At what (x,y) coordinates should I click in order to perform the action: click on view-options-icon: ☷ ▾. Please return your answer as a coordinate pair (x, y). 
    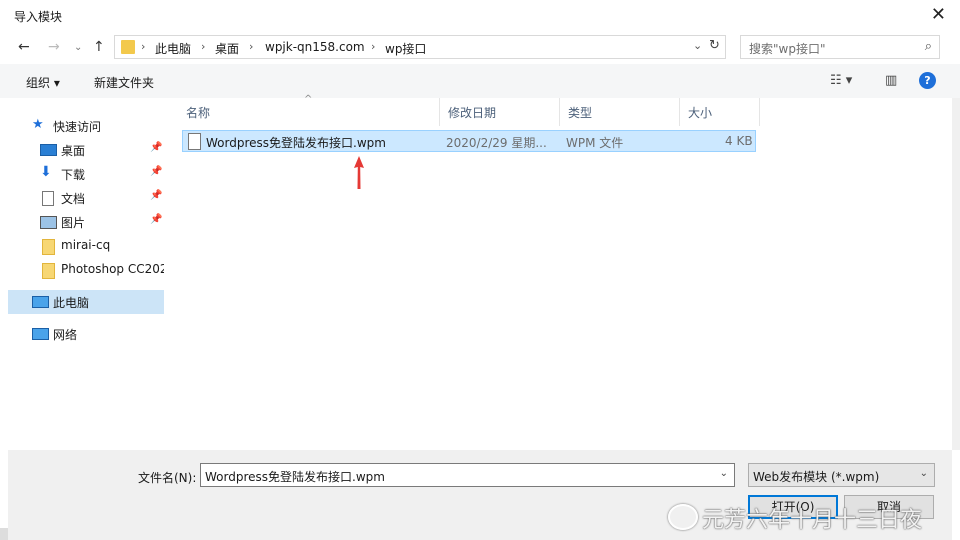
    Looking at the image, I should click on (841, 80).